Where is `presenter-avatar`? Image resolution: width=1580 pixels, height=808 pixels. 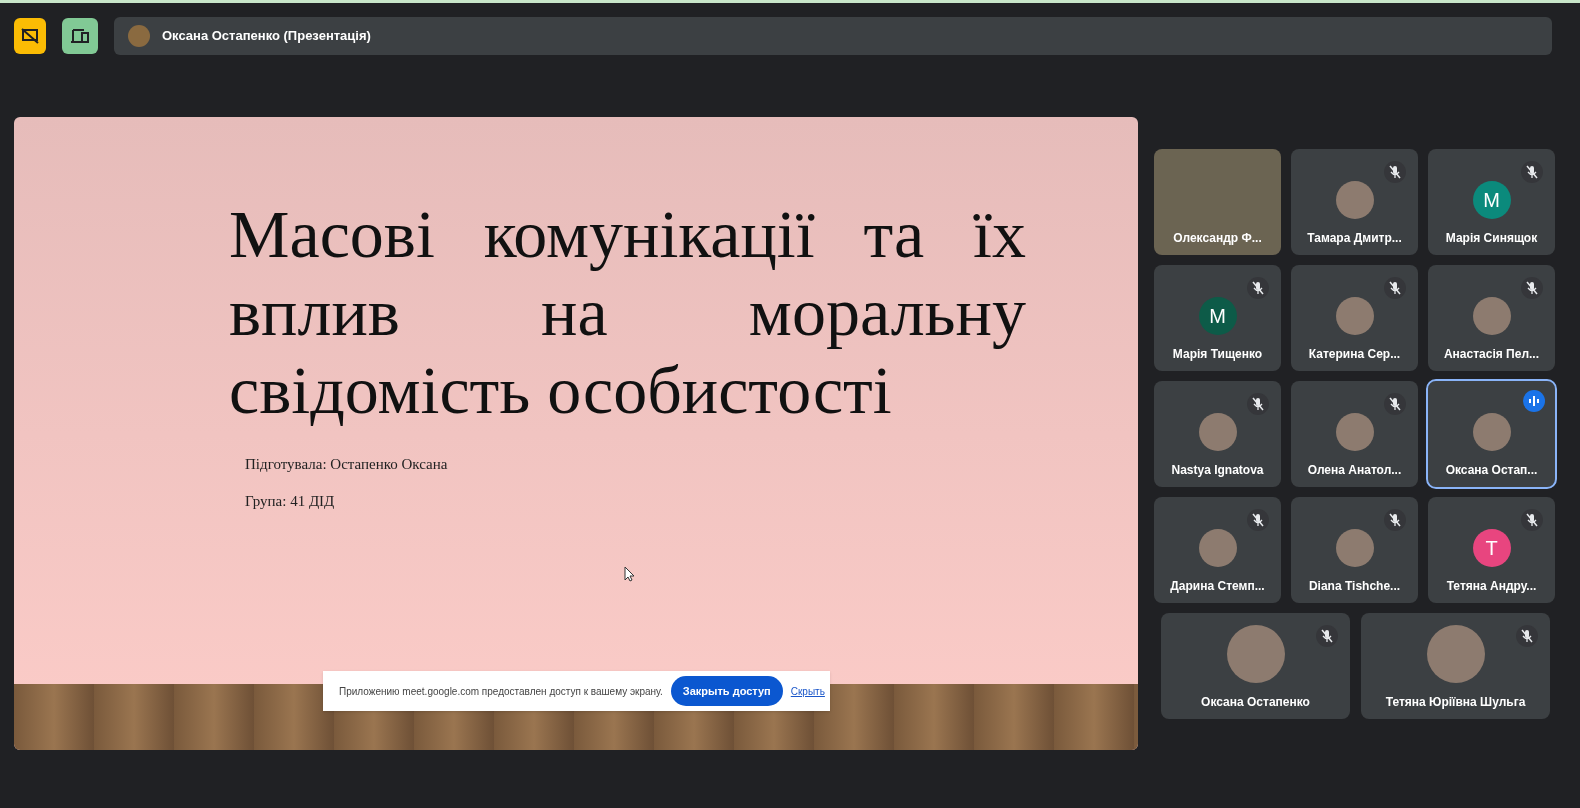 presenter-avatar is located at coordinates (139, 36).